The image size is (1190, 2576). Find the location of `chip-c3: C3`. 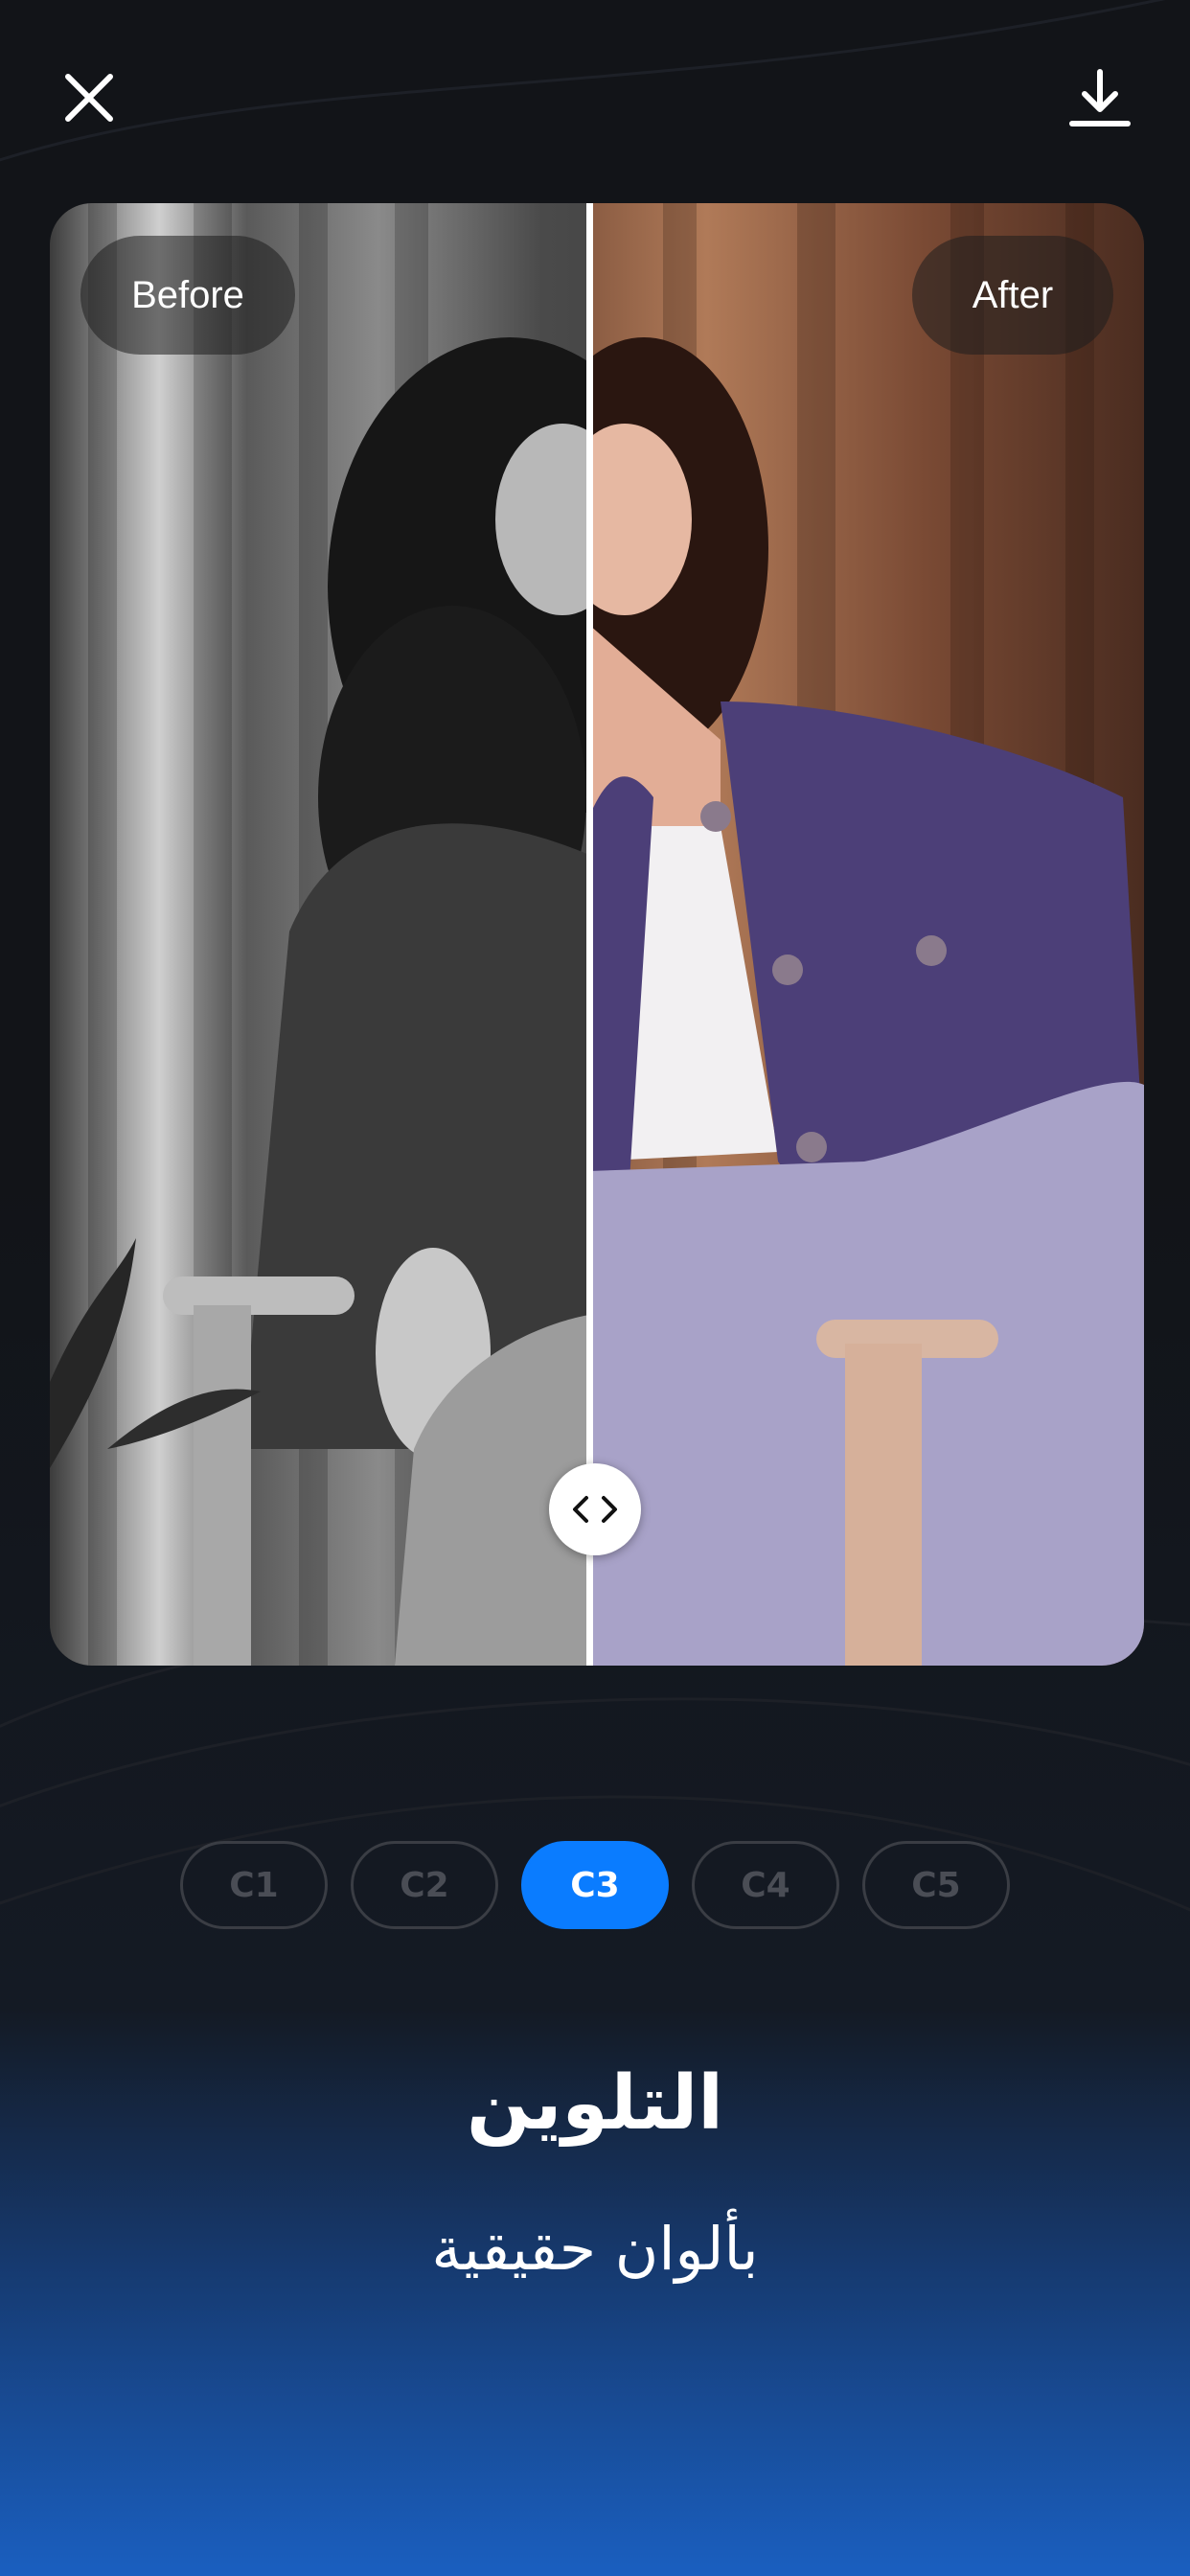

chip-c3: C3 is located at coordinates (595, 1885).